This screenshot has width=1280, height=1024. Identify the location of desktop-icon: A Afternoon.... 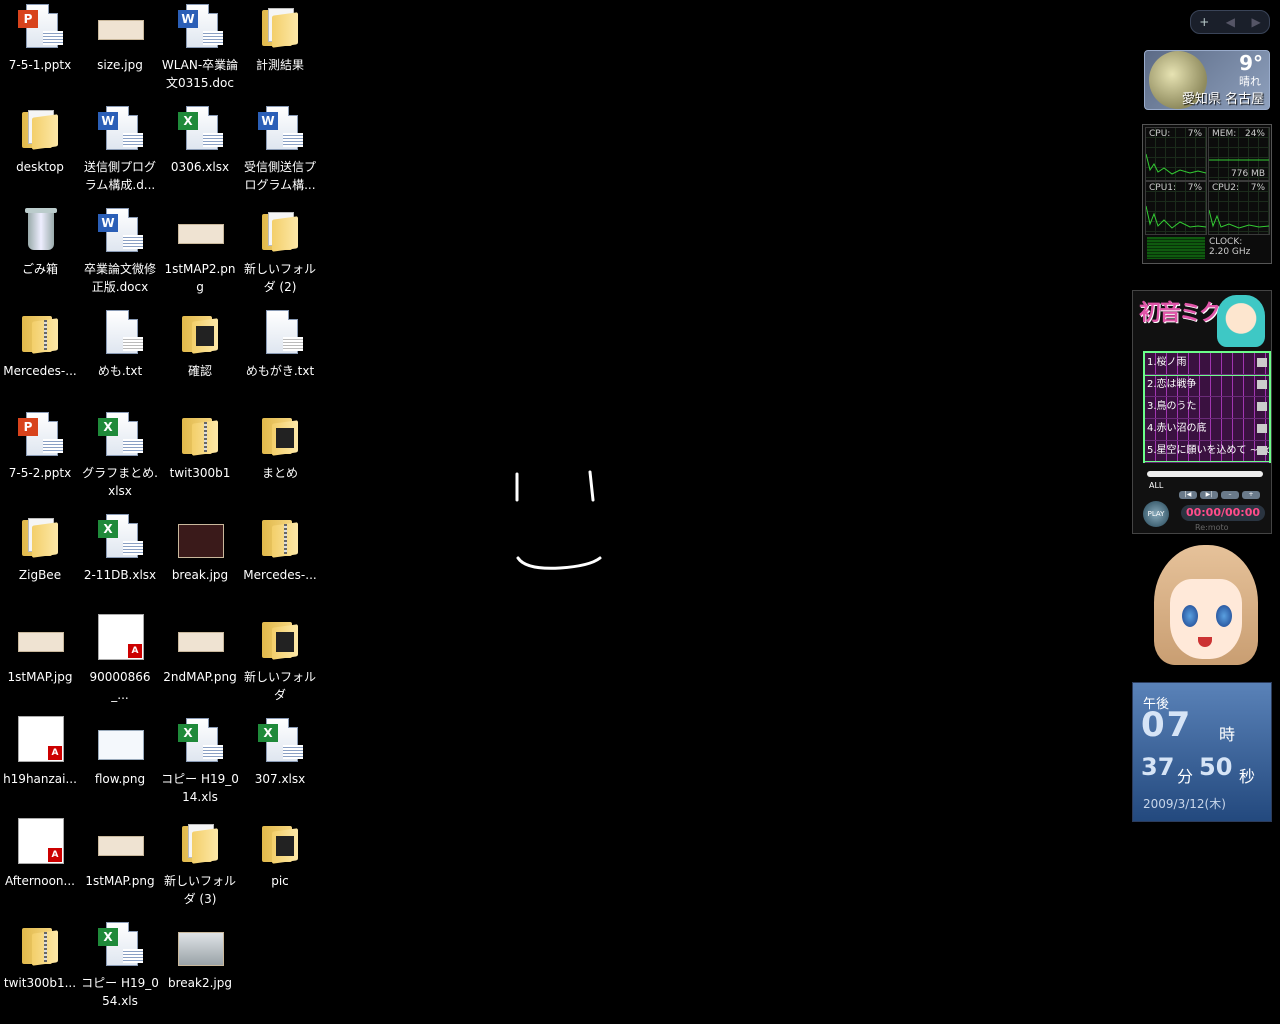
(40, 866).